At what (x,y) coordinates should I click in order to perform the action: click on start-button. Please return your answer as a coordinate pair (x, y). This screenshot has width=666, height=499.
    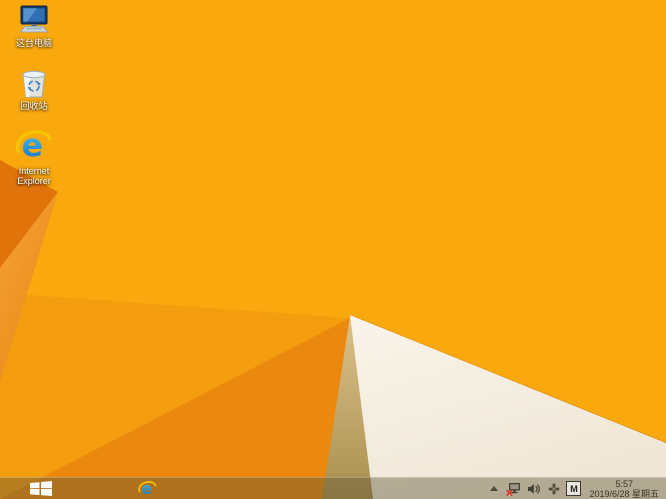
    Looking at the image, I should click on (41, 488).